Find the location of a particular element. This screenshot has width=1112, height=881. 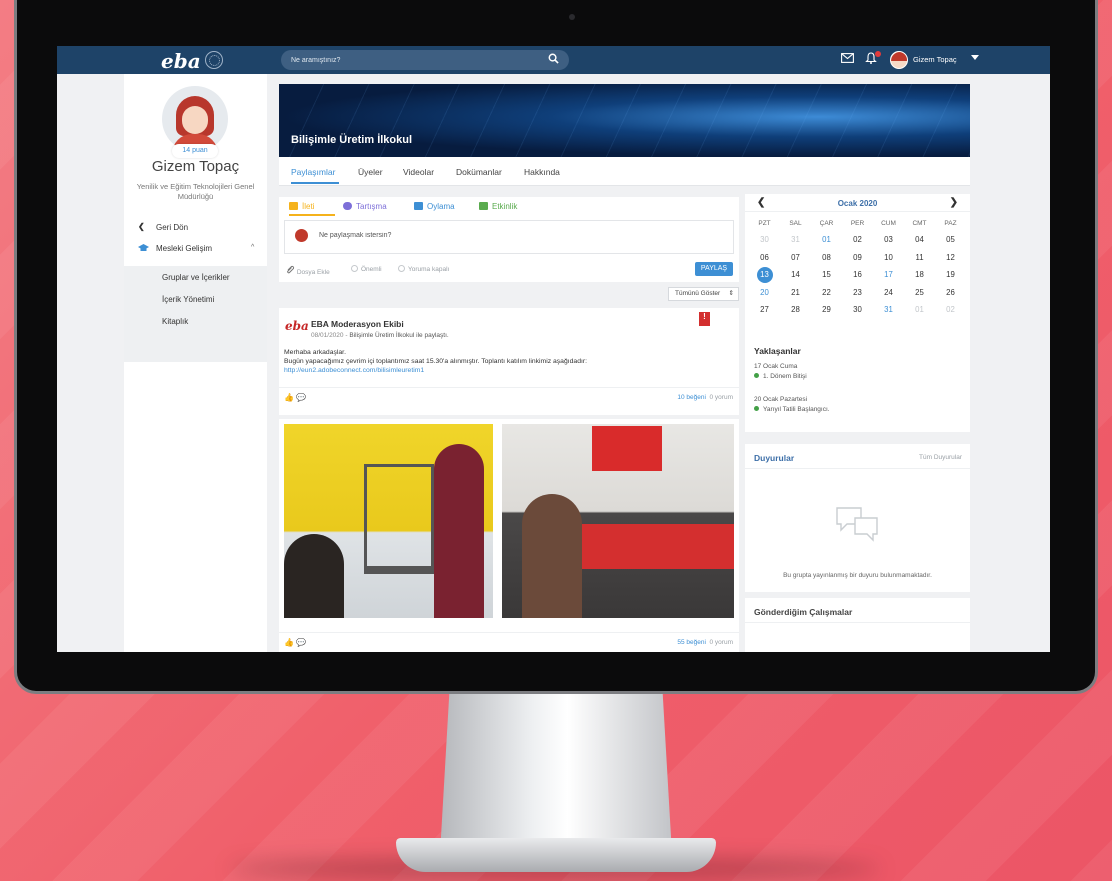

user-name: Gizem Topaç is located at coordinates (935, 59).